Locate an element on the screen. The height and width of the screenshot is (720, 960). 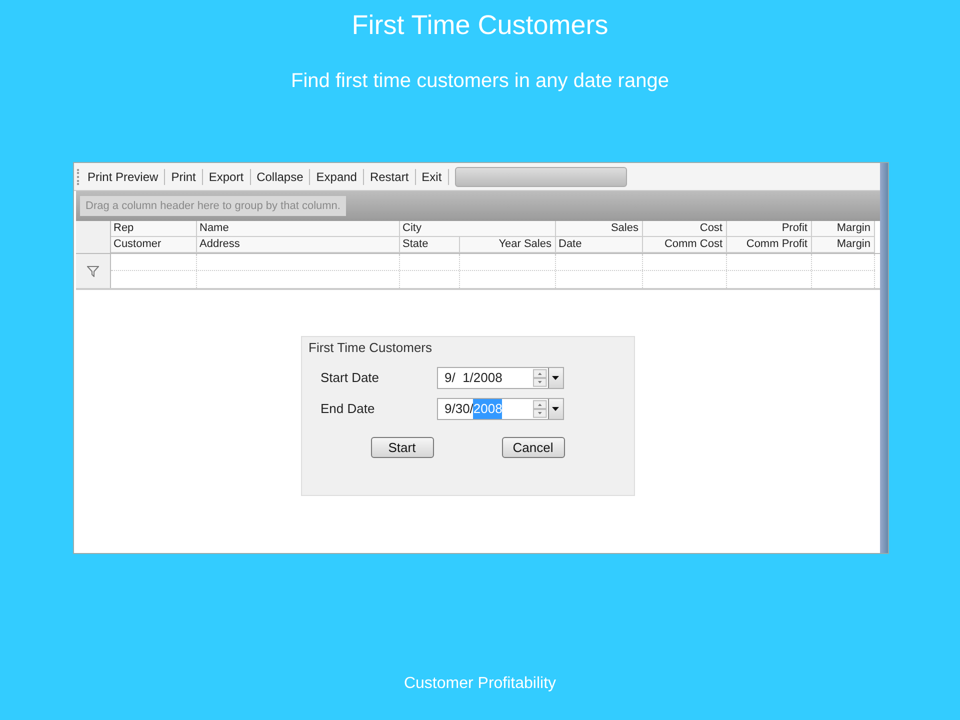
column-header: City is located at coordinates (478, 228).